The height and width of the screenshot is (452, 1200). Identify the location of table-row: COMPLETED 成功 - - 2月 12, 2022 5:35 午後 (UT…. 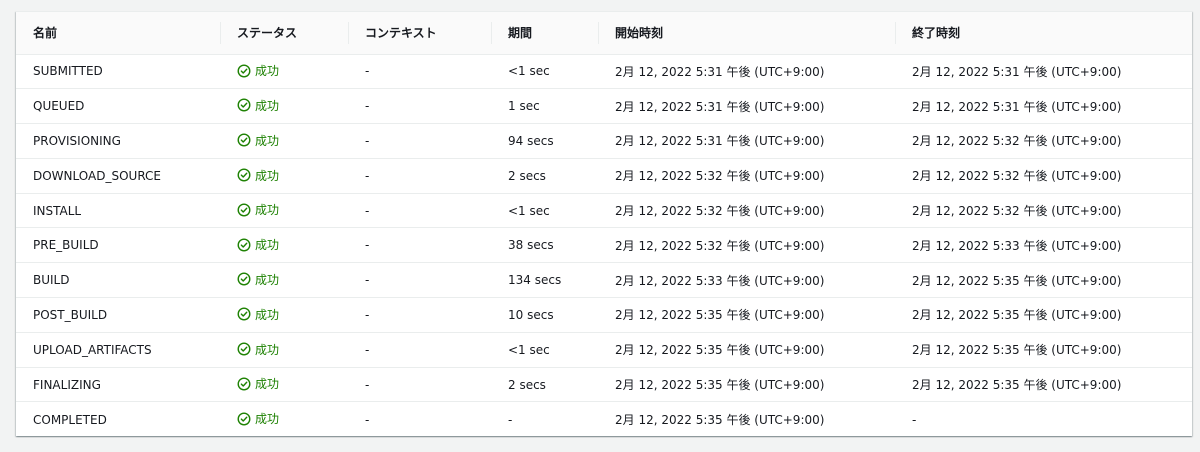
(604, 419).